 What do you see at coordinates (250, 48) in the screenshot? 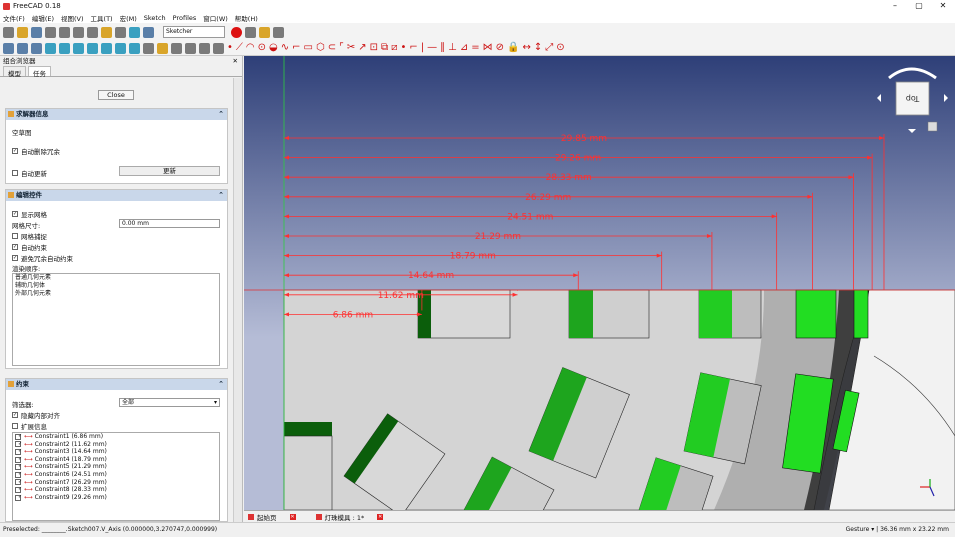
I see `arc-tool-icon: ◠` at bounding box center [250, 48].